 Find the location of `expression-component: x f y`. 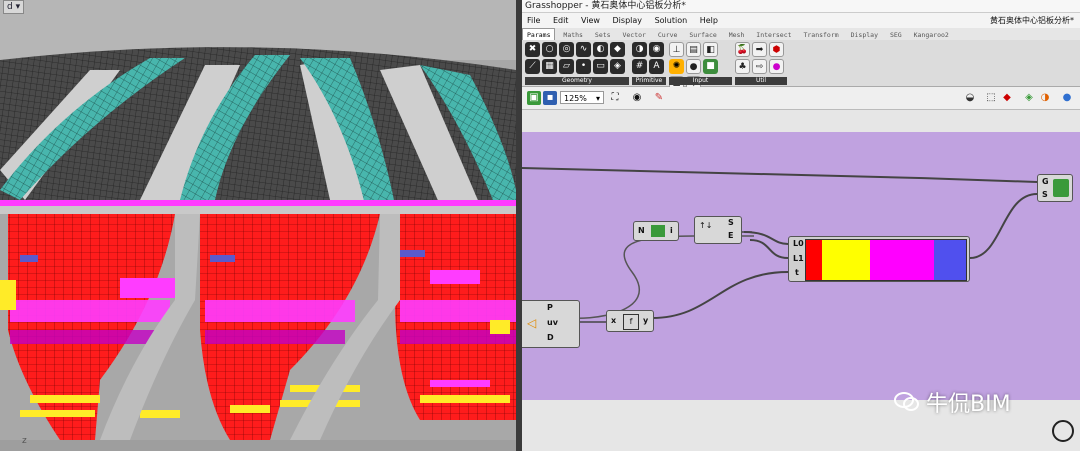

expression-component: x f y is located at coordinates (630, 321).